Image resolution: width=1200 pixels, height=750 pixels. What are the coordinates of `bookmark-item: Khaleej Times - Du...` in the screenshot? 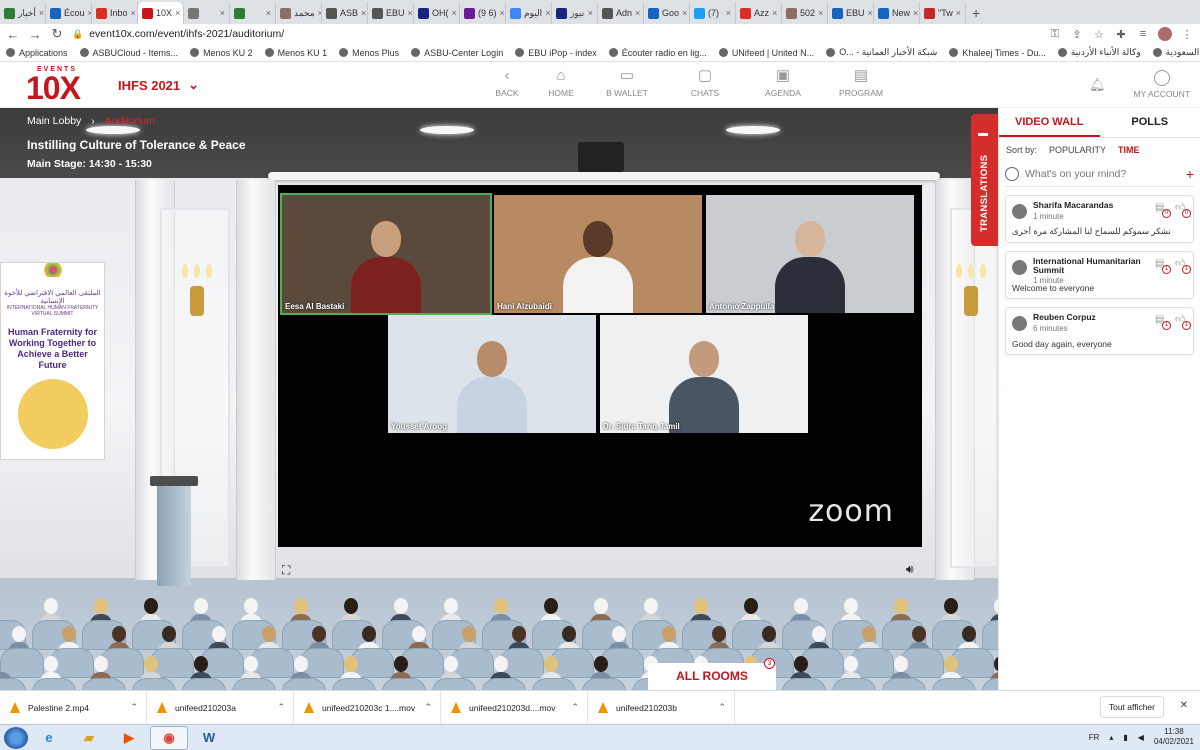 It's located at (997, 53).